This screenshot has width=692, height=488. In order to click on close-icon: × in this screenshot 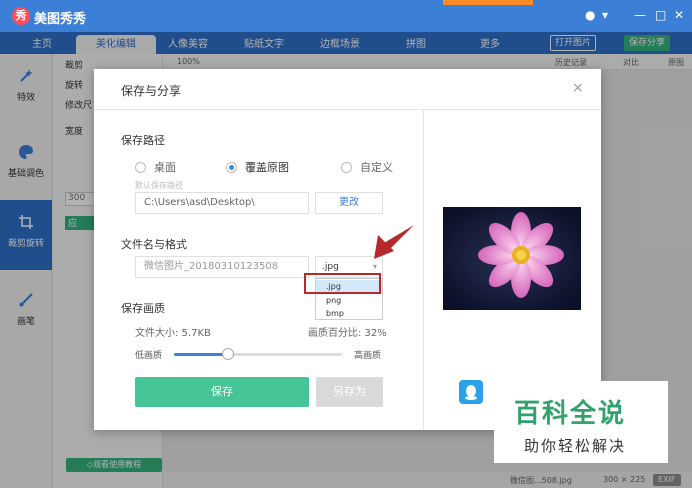, I will do `click(578, 88)`.